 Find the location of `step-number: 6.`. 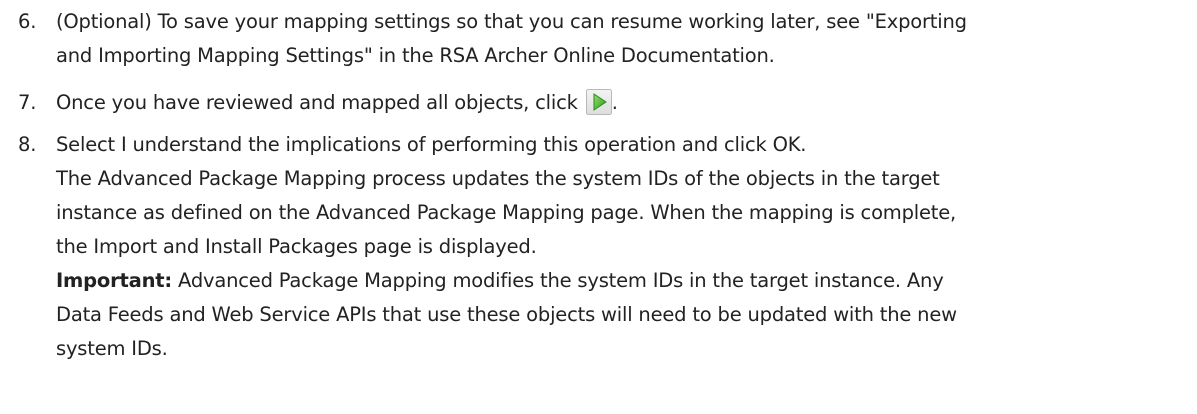

step-number: 6. is located at coordinates (27, 21).